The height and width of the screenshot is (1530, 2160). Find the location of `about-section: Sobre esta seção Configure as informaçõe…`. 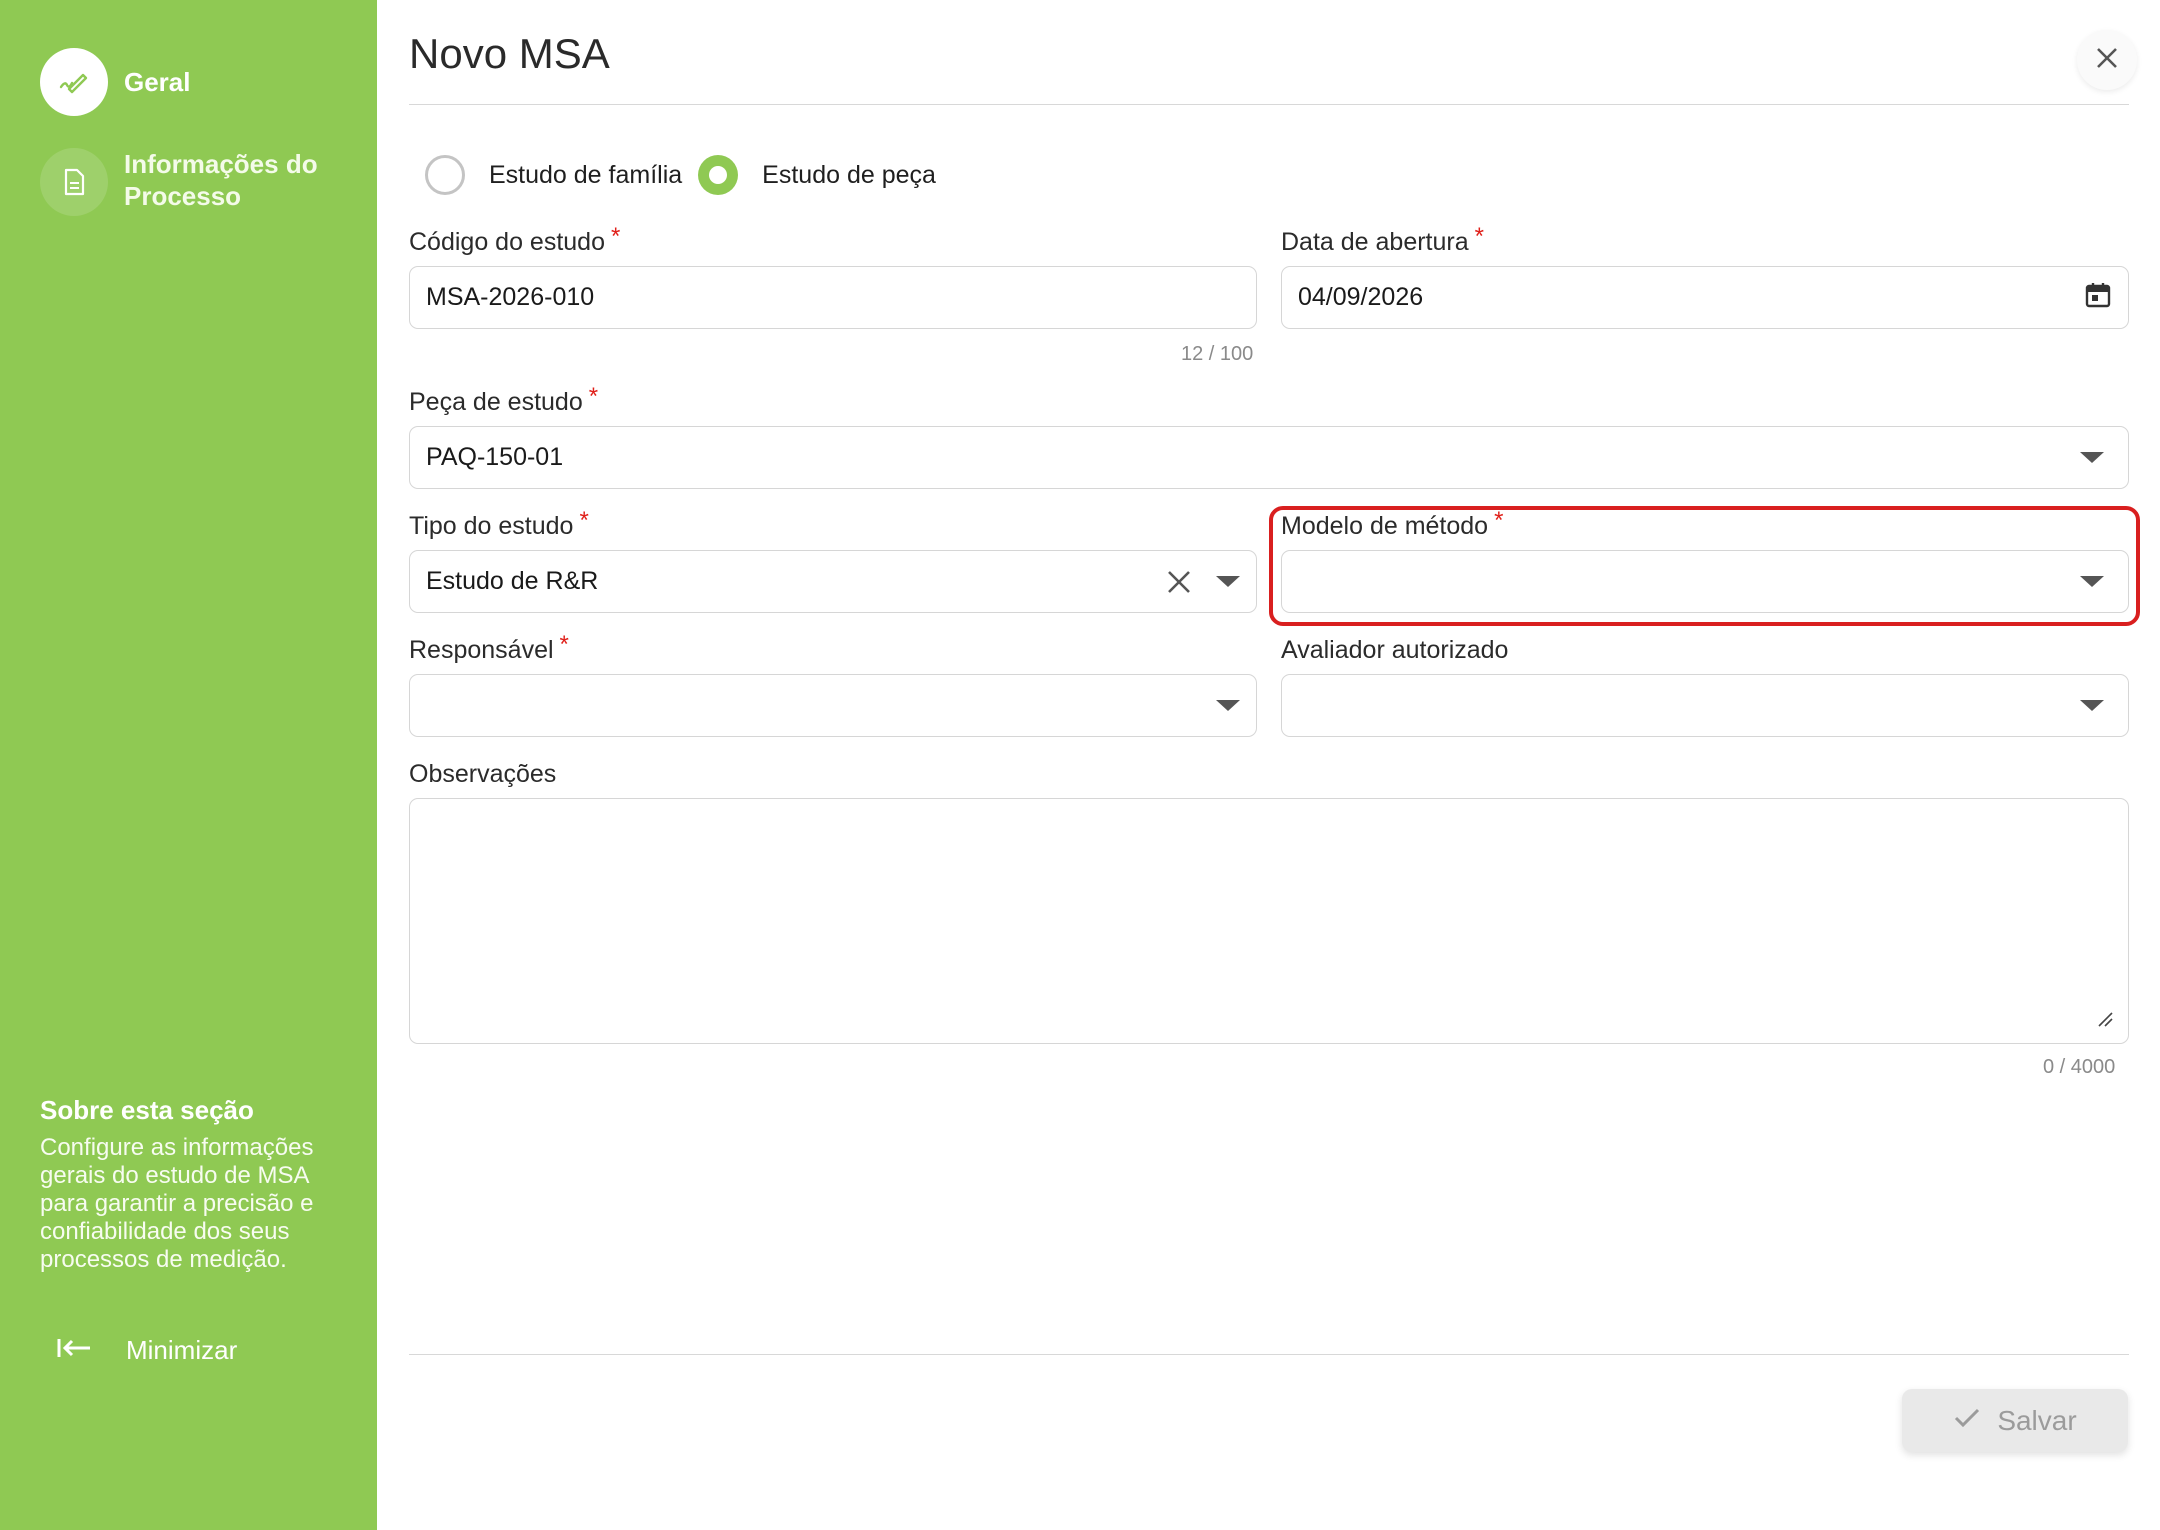

about-section: Sobre esta seção Configure as informaçõe… is located at coordinates (190, 1184).